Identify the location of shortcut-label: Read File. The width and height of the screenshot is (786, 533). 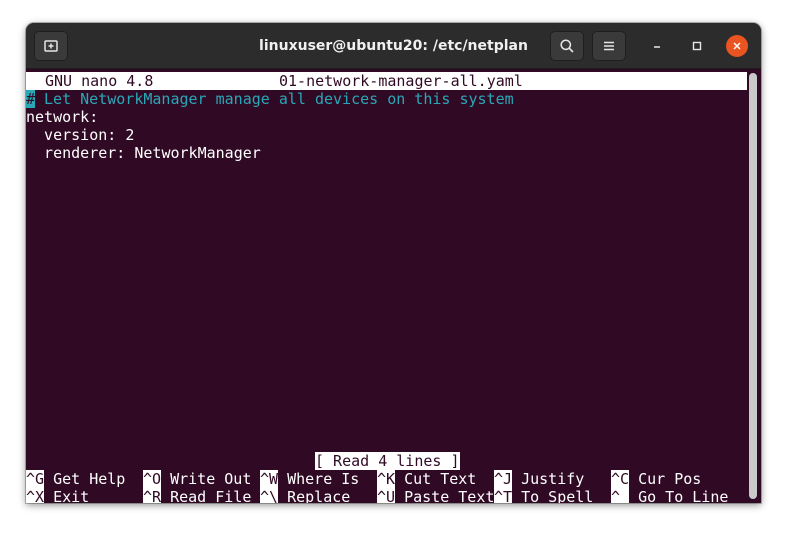
(206, 495).